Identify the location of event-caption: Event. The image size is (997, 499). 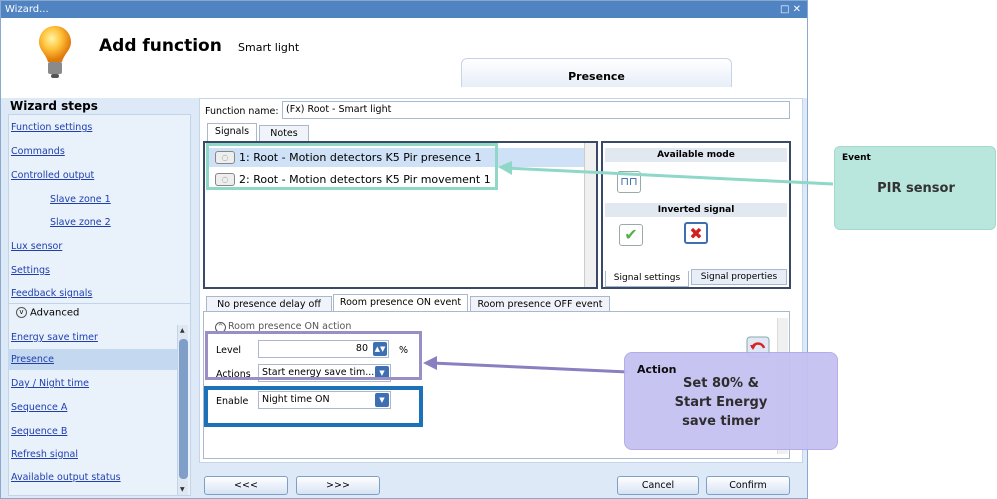
(856, 158).